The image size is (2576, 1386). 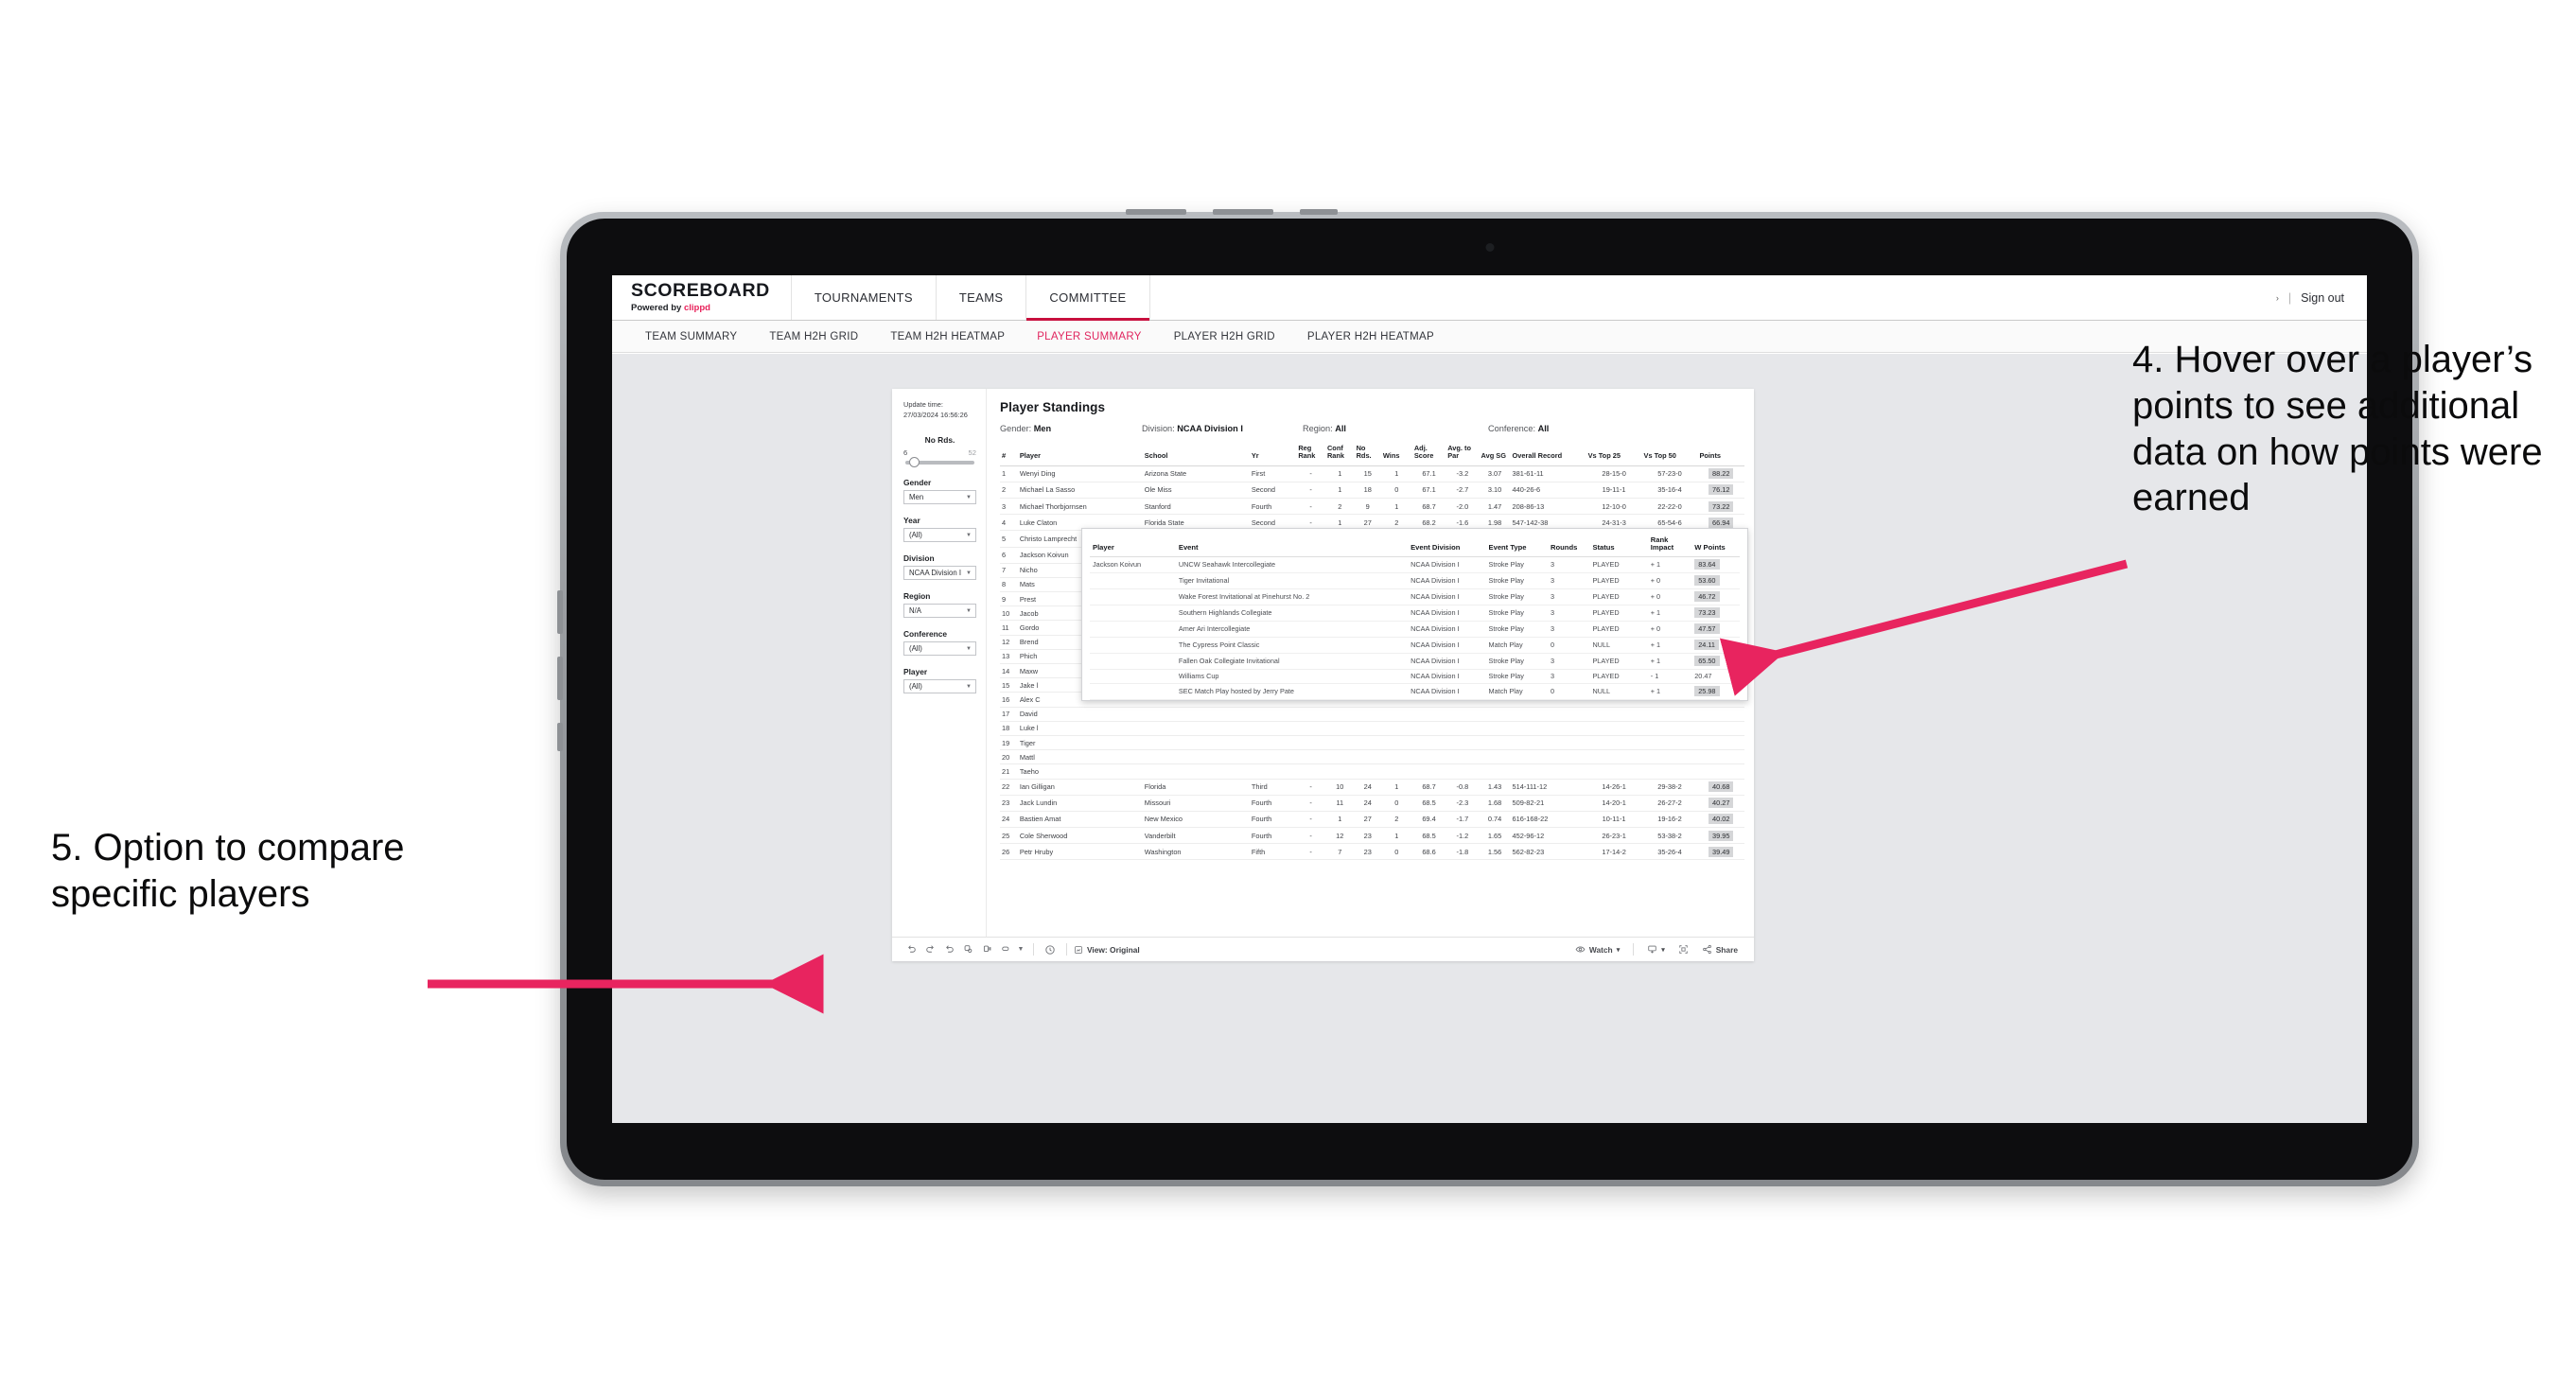 I want to click on cell-conf-rank: 11, so click(x=1339, y=803).